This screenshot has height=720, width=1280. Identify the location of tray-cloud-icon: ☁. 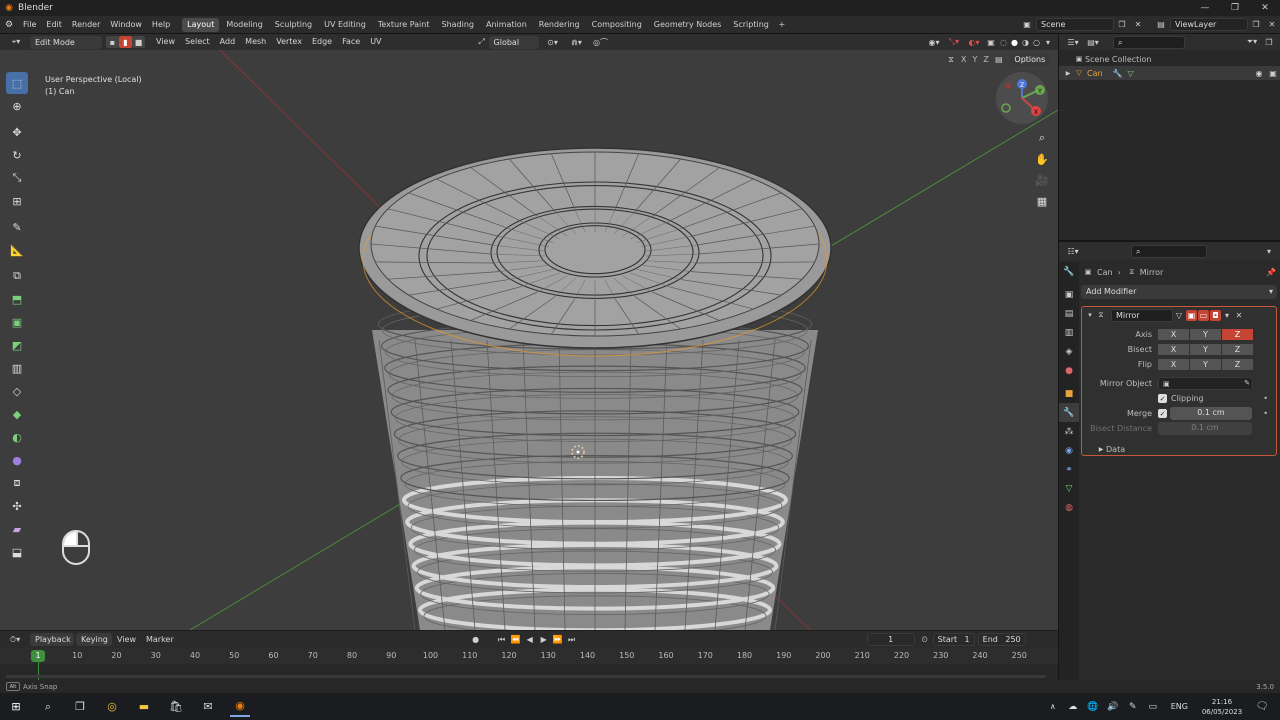
(1073, 707).